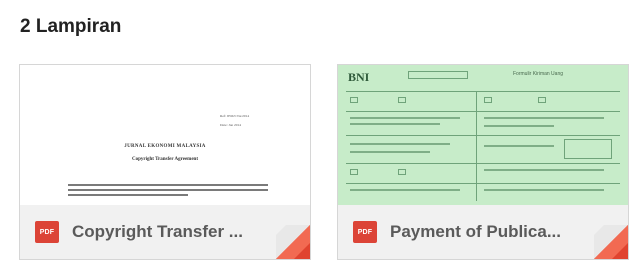 The image size is (636, 264). Describe the element at coordinates (538, 74) in the screenshot. I see `preview-form-title: Formulir Kiriman Uang` at that location.